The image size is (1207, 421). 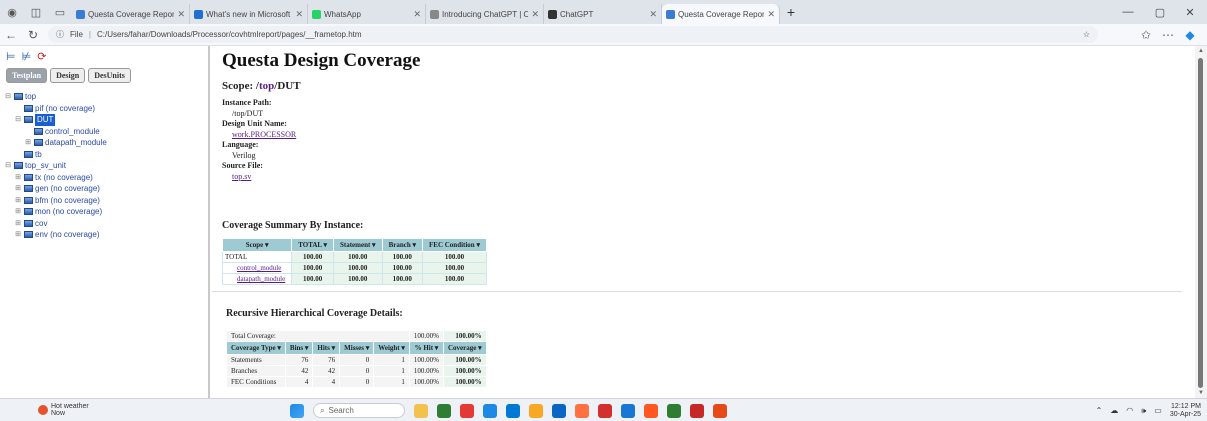 I want to click on scope-link: datapath_module, so click(x=261, y=279).